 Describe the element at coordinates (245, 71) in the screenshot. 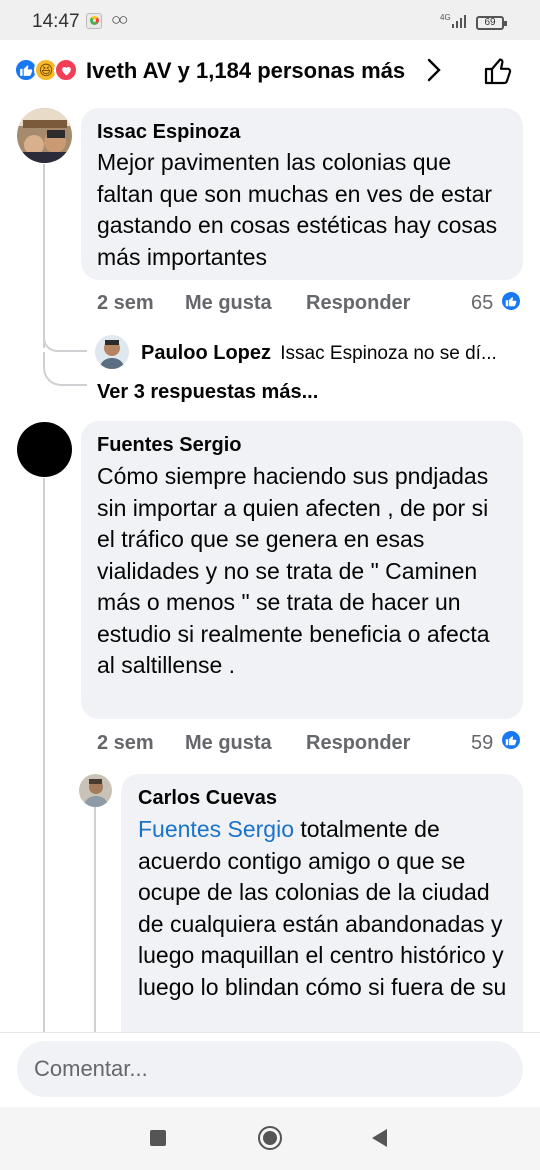

I see `reactions-summary-text: Iveth AV y 1,184 personas más` at that location.